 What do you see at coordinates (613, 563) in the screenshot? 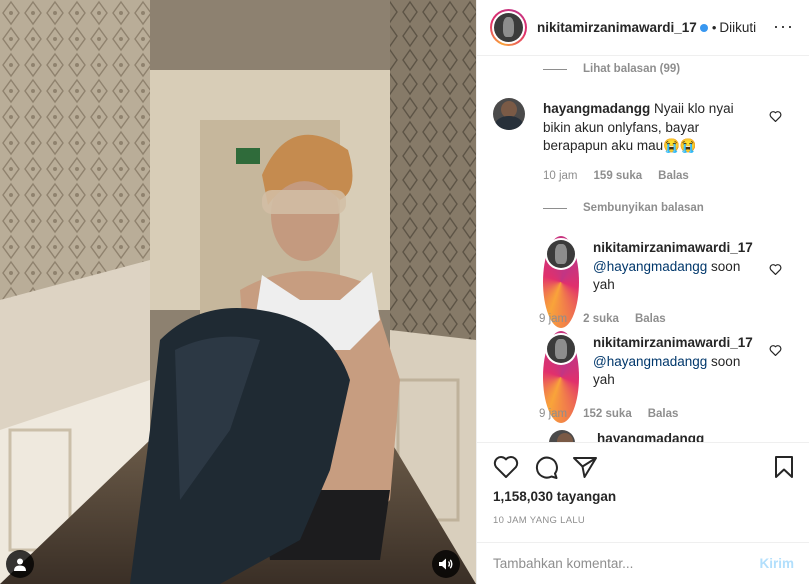
I see `comment-input` at bounding box center [613, 563].